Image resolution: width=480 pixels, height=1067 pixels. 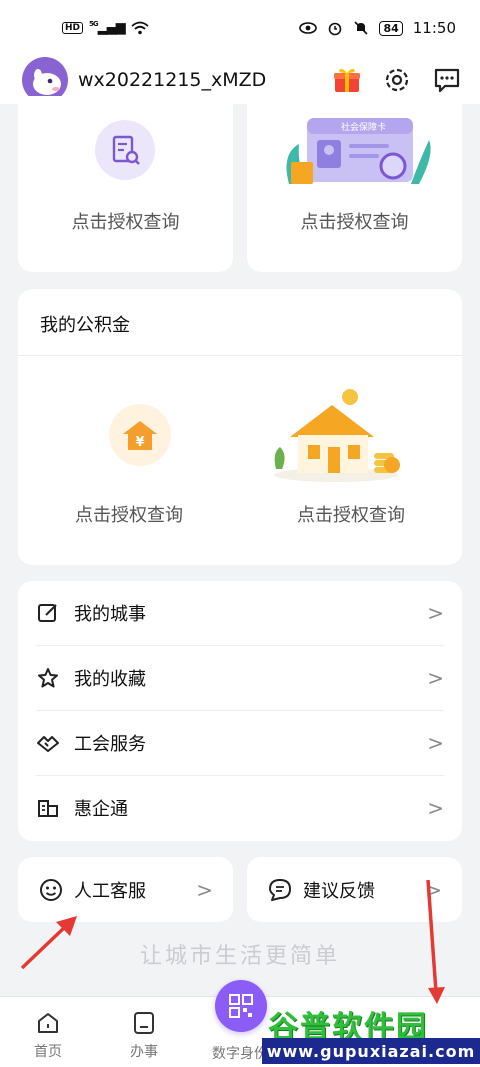 I want to click on watermark-url: www.gupuxiazai.com, so click(x=371, y=1051).